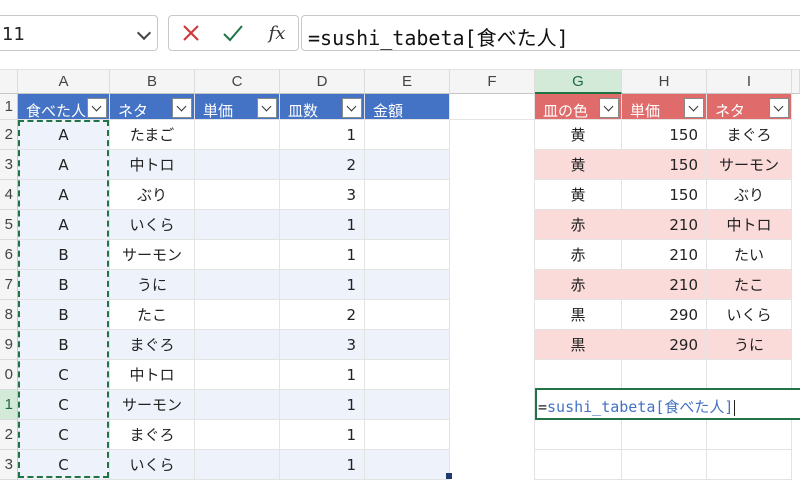  Describe the element at coordinates (9, 135) in the screenshot. I see `row-header-2: 2` at that location.